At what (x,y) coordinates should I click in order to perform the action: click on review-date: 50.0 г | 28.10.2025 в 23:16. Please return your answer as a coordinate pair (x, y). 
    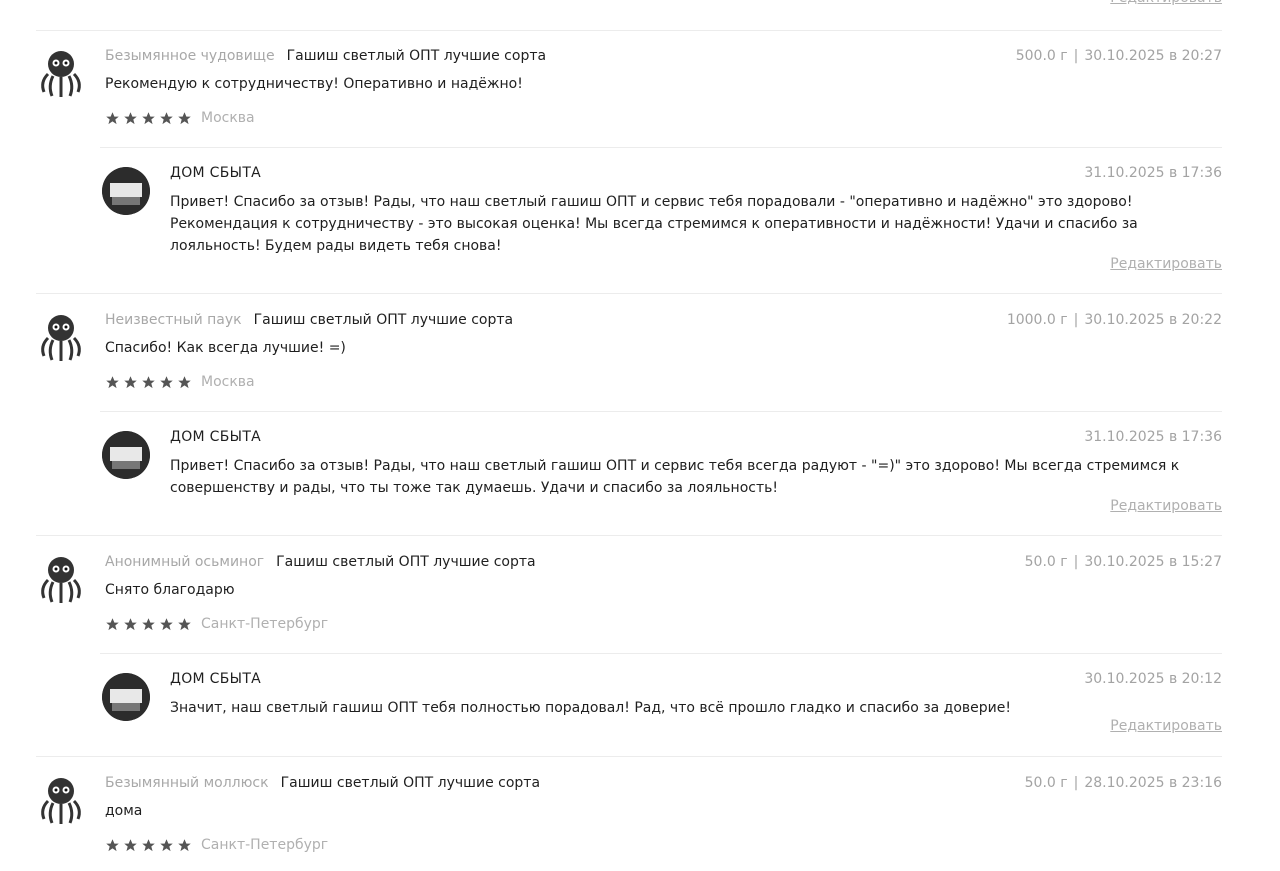
    Looking at the image, I should click on (1123, 783).